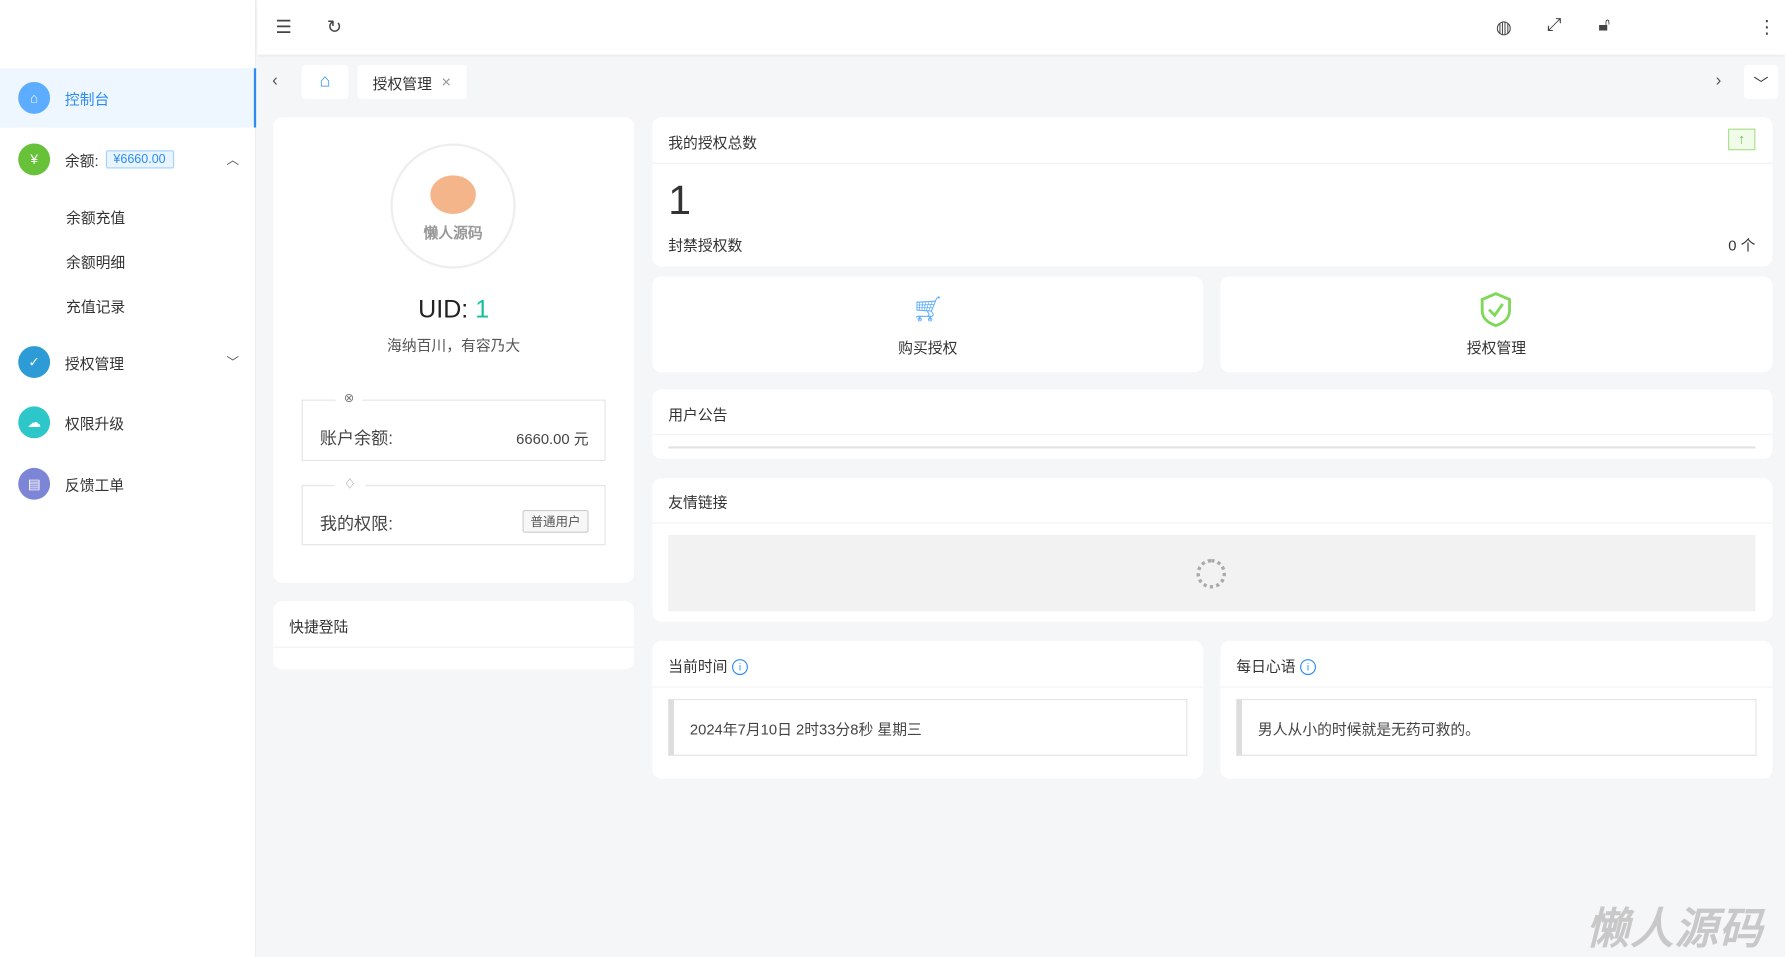  Describe the element at coordinates (356, 524) in the screenshot. I see `permission-label: 我的权限:` at that location.